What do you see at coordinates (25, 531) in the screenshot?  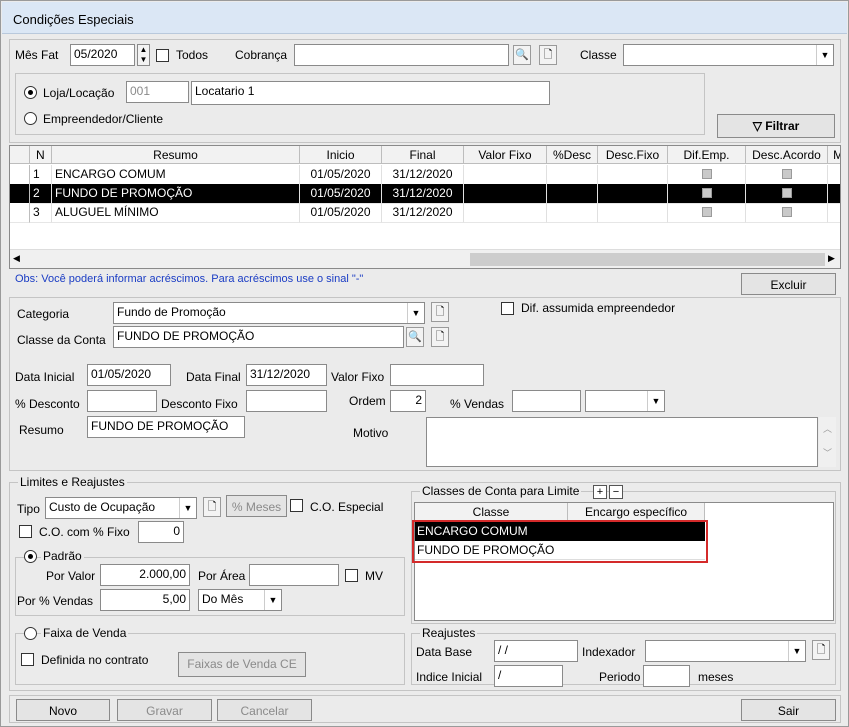 I see `co-fixo-checkbox` at bounding box center [25, 531].